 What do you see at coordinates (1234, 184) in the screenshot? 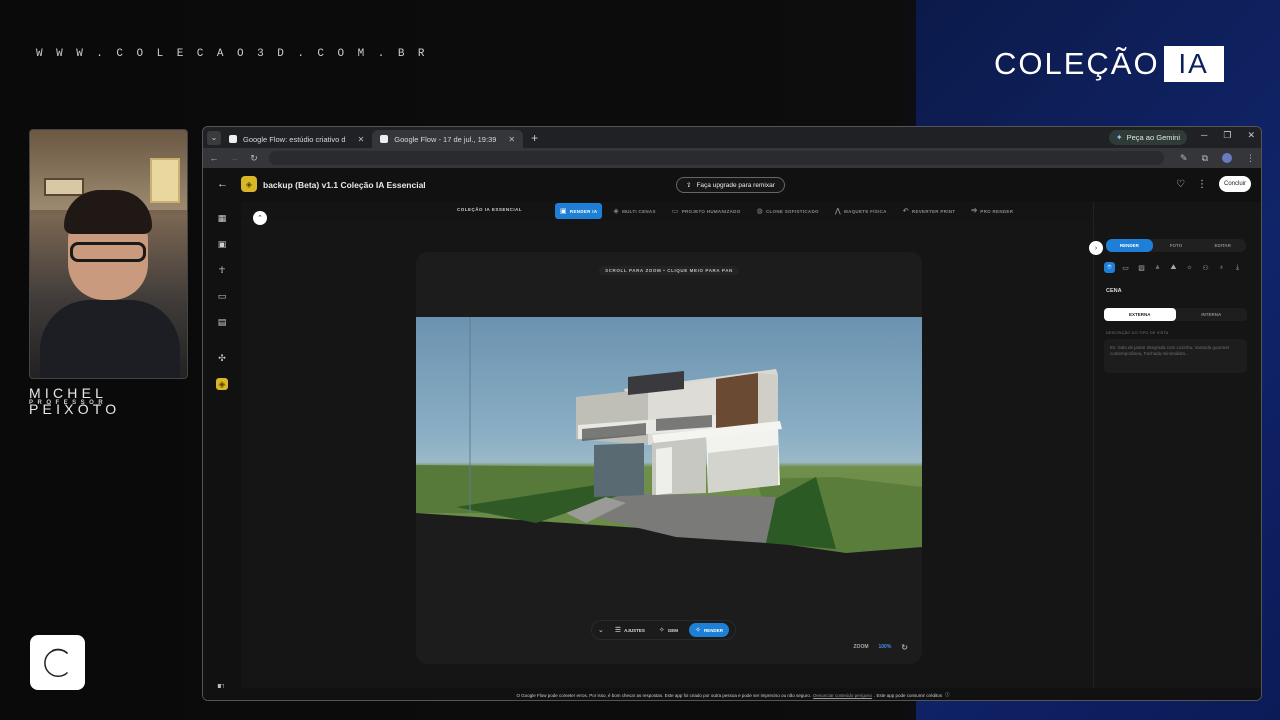
I see `finish-button: Concluir` at bounding box center [1234, 184].